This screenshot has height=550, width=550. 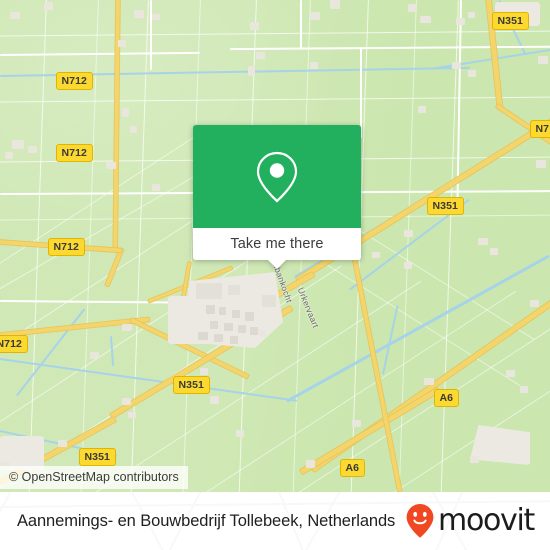 I want to click on location-popup: Take me there, so click(x=277, y=197).